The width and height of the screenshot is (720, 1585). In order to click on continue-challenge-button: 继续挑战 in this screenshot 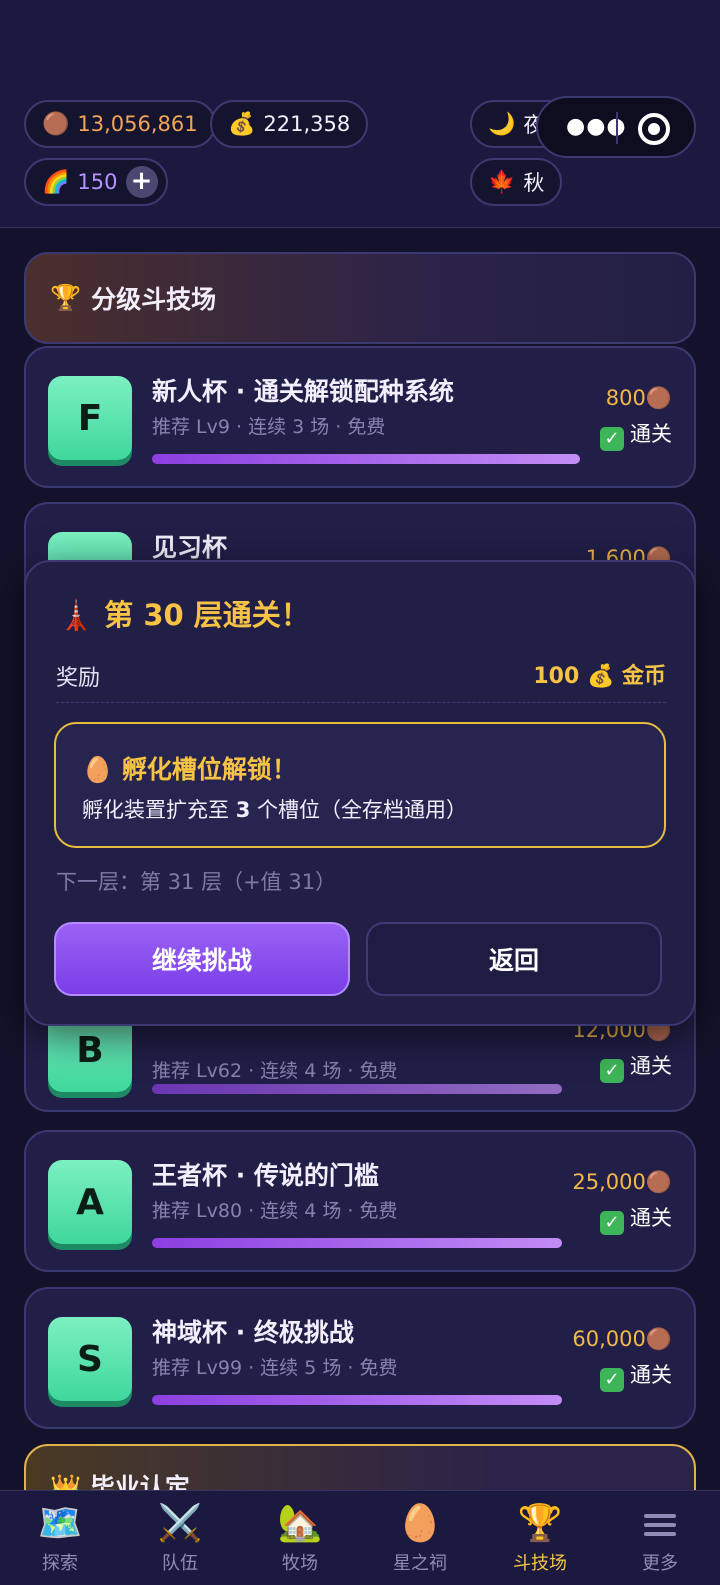, I will do `click(202, 959)`.